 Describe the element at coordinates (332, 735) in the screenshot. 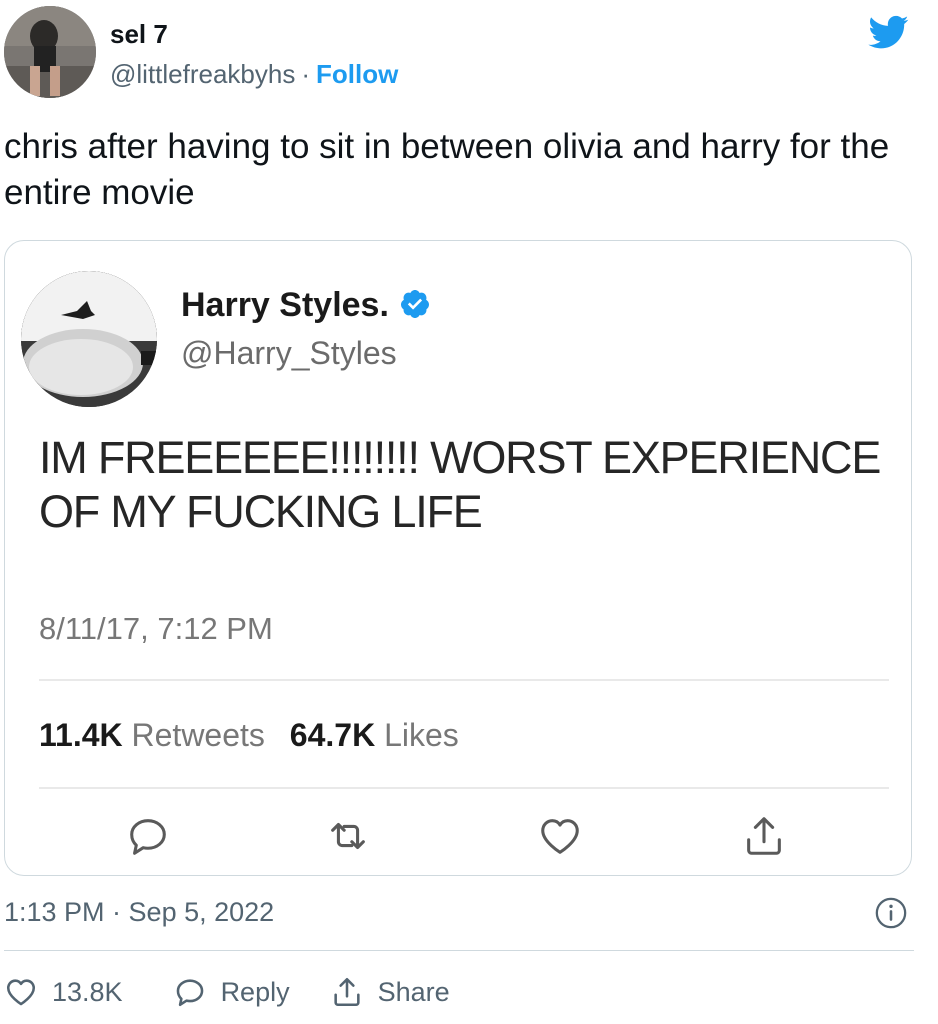

I see `embedded-likes-count: 64.7K` at that location.